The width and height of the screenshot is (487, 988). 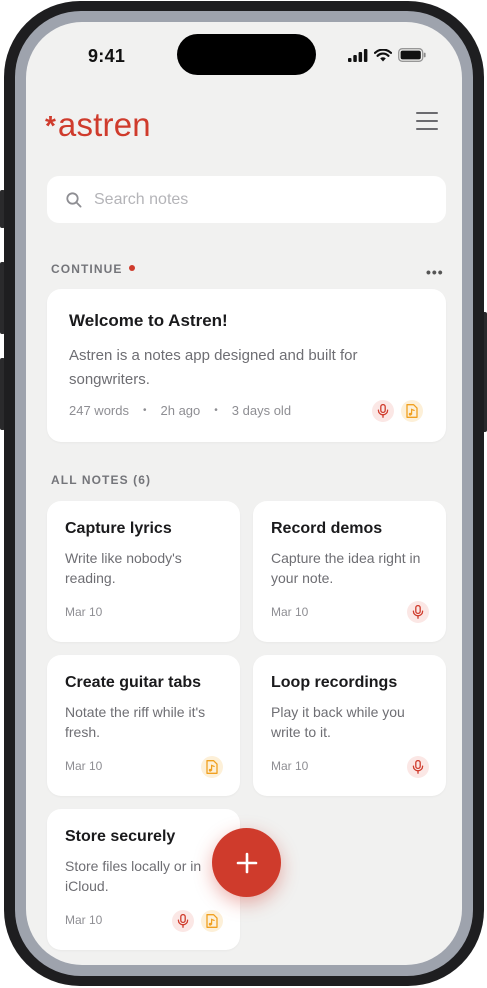 What do you see at coordinates (120, 836) in the screenshot?
I see `note-title: Store securely` at bounding box center [120, 836].